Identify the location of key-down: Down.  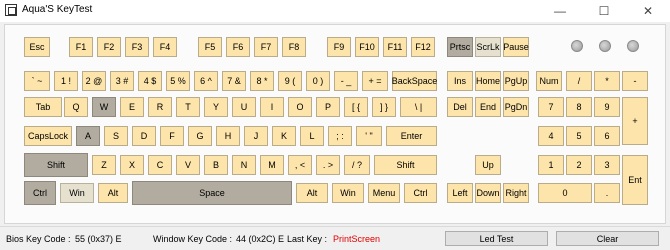
(488, 193).